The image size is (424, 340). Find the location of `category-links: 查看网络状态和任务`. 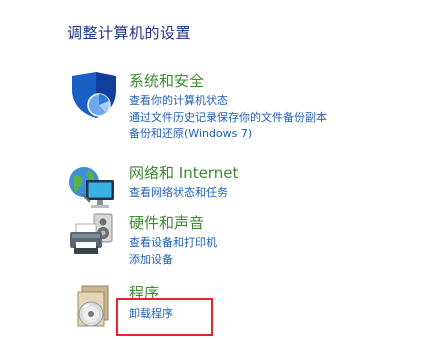

category-links: 查看网络状态和任务 is located at coordinates (178, 193).